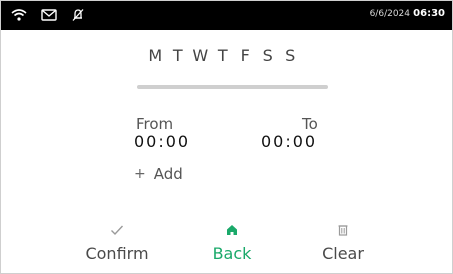  What do you see at coordinates (178, 55) in the screenshot?
I see `day-tuesday: T` at bounding box center [178, 55].